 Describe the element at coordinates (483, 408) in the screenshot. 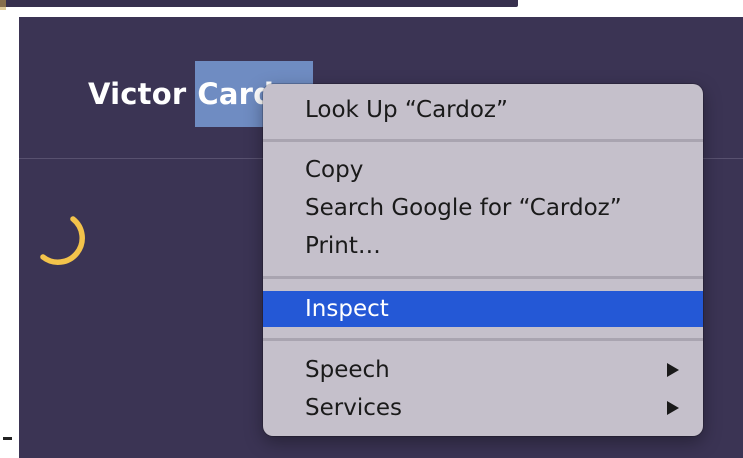

I see `menu-item-services: Services` at that location.